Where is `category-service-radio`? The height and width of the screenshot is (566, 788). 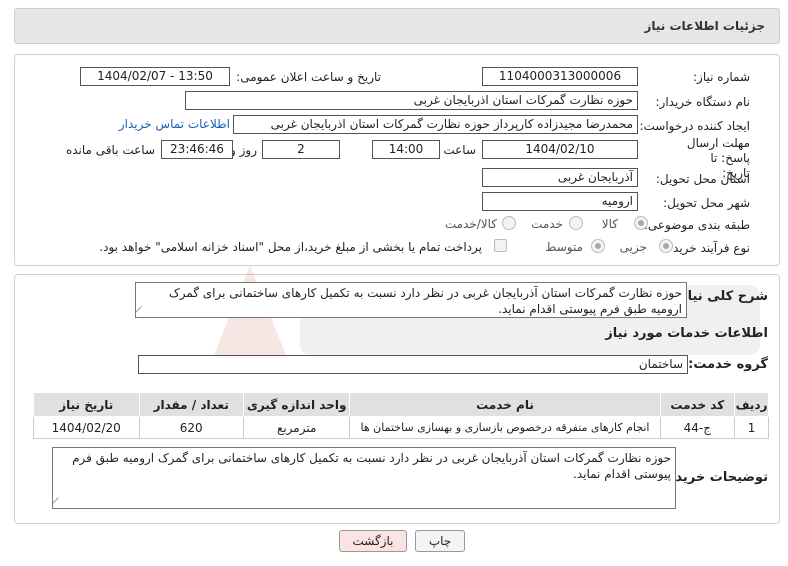
category-service-radio is located at coordinates (576, 223).